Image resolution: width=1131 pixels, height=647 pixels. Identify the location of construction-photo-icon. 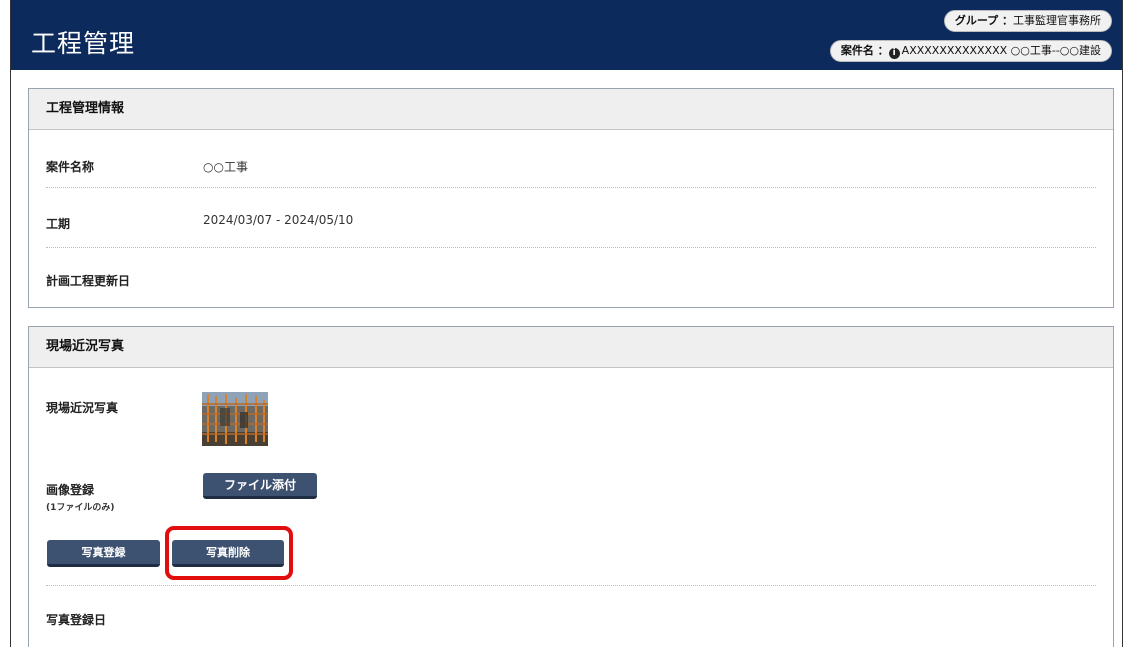
(235, 419).